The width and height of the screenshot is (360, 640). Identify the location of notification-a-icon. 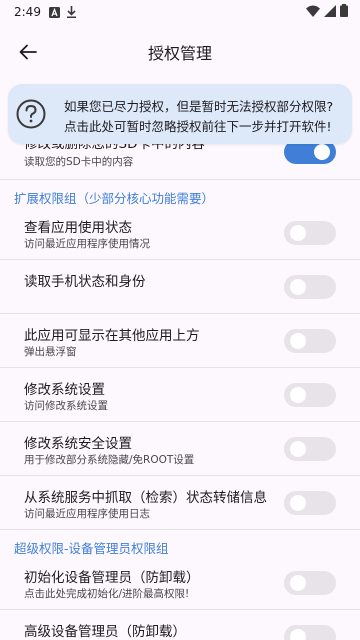
(54, 12).